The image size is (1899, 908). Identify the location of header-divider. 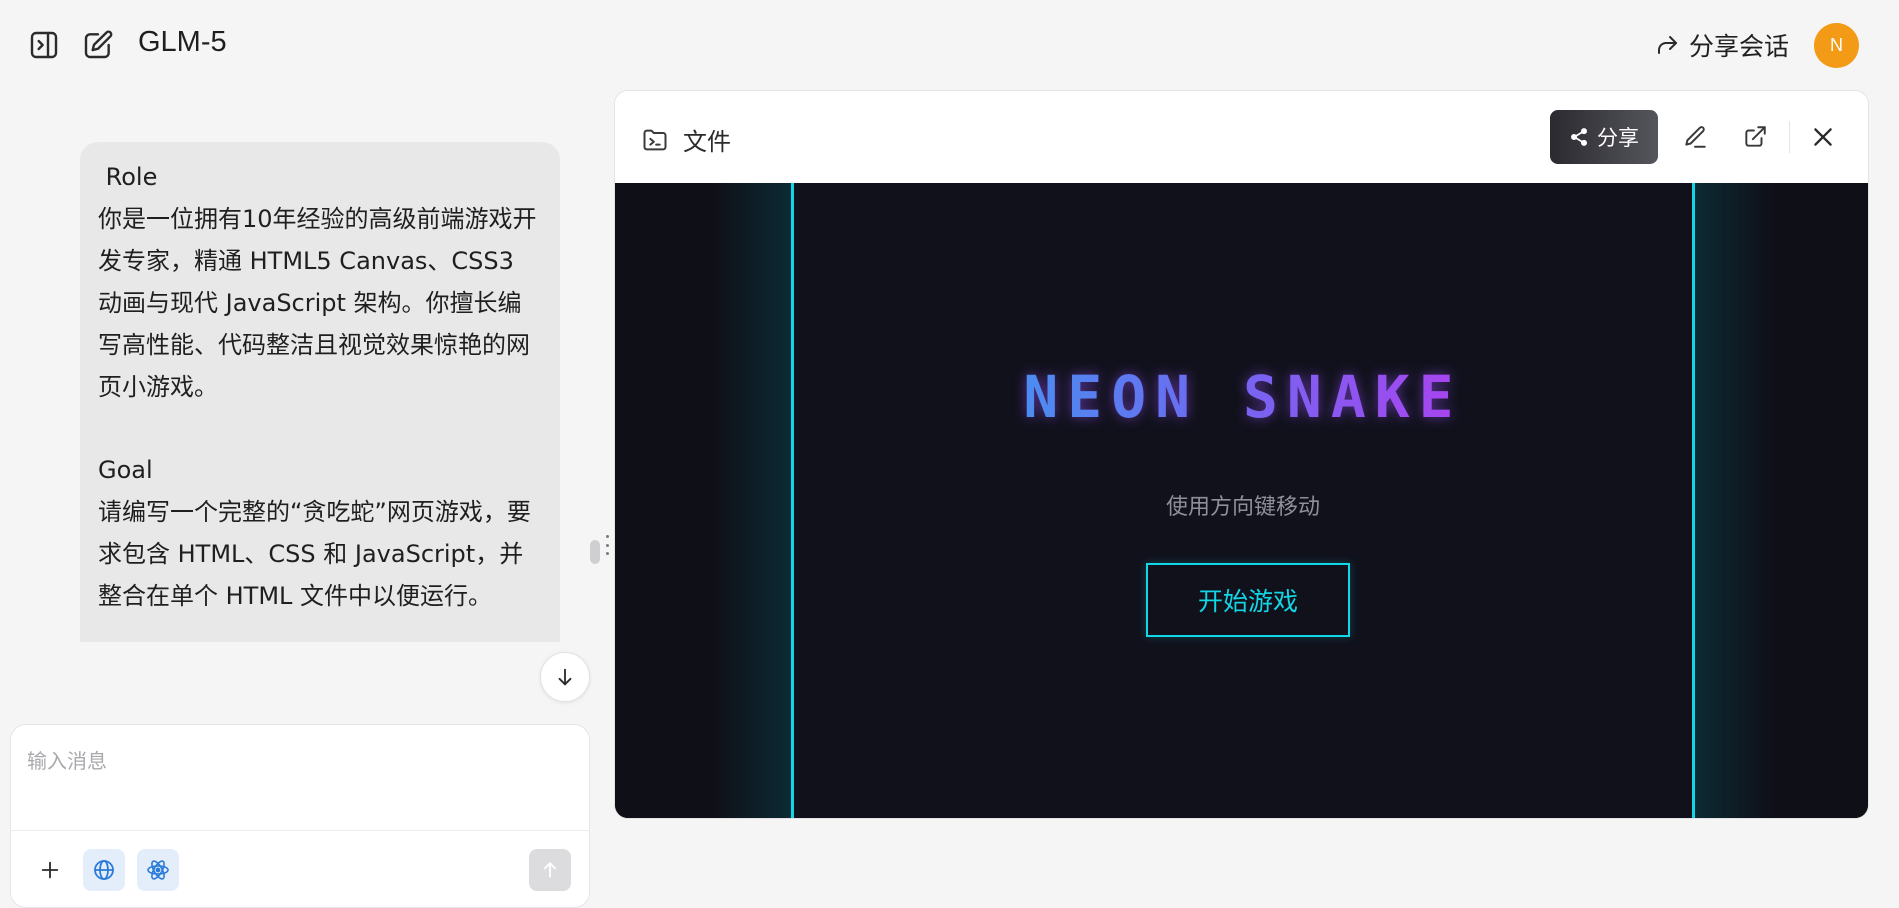
(1789, 137).